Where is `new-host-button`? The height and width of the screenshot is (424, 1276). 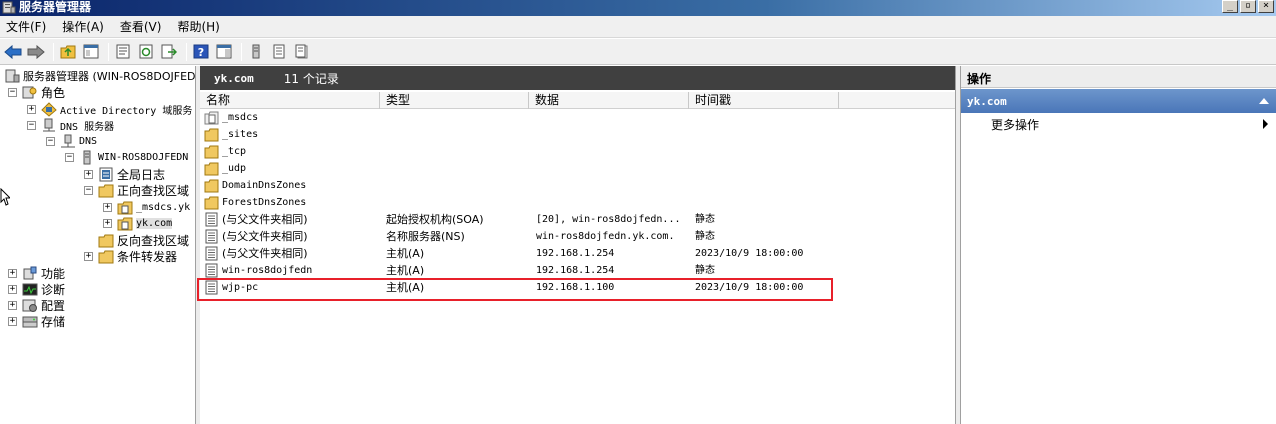 new-host-button is located at coordinates (256, 52).